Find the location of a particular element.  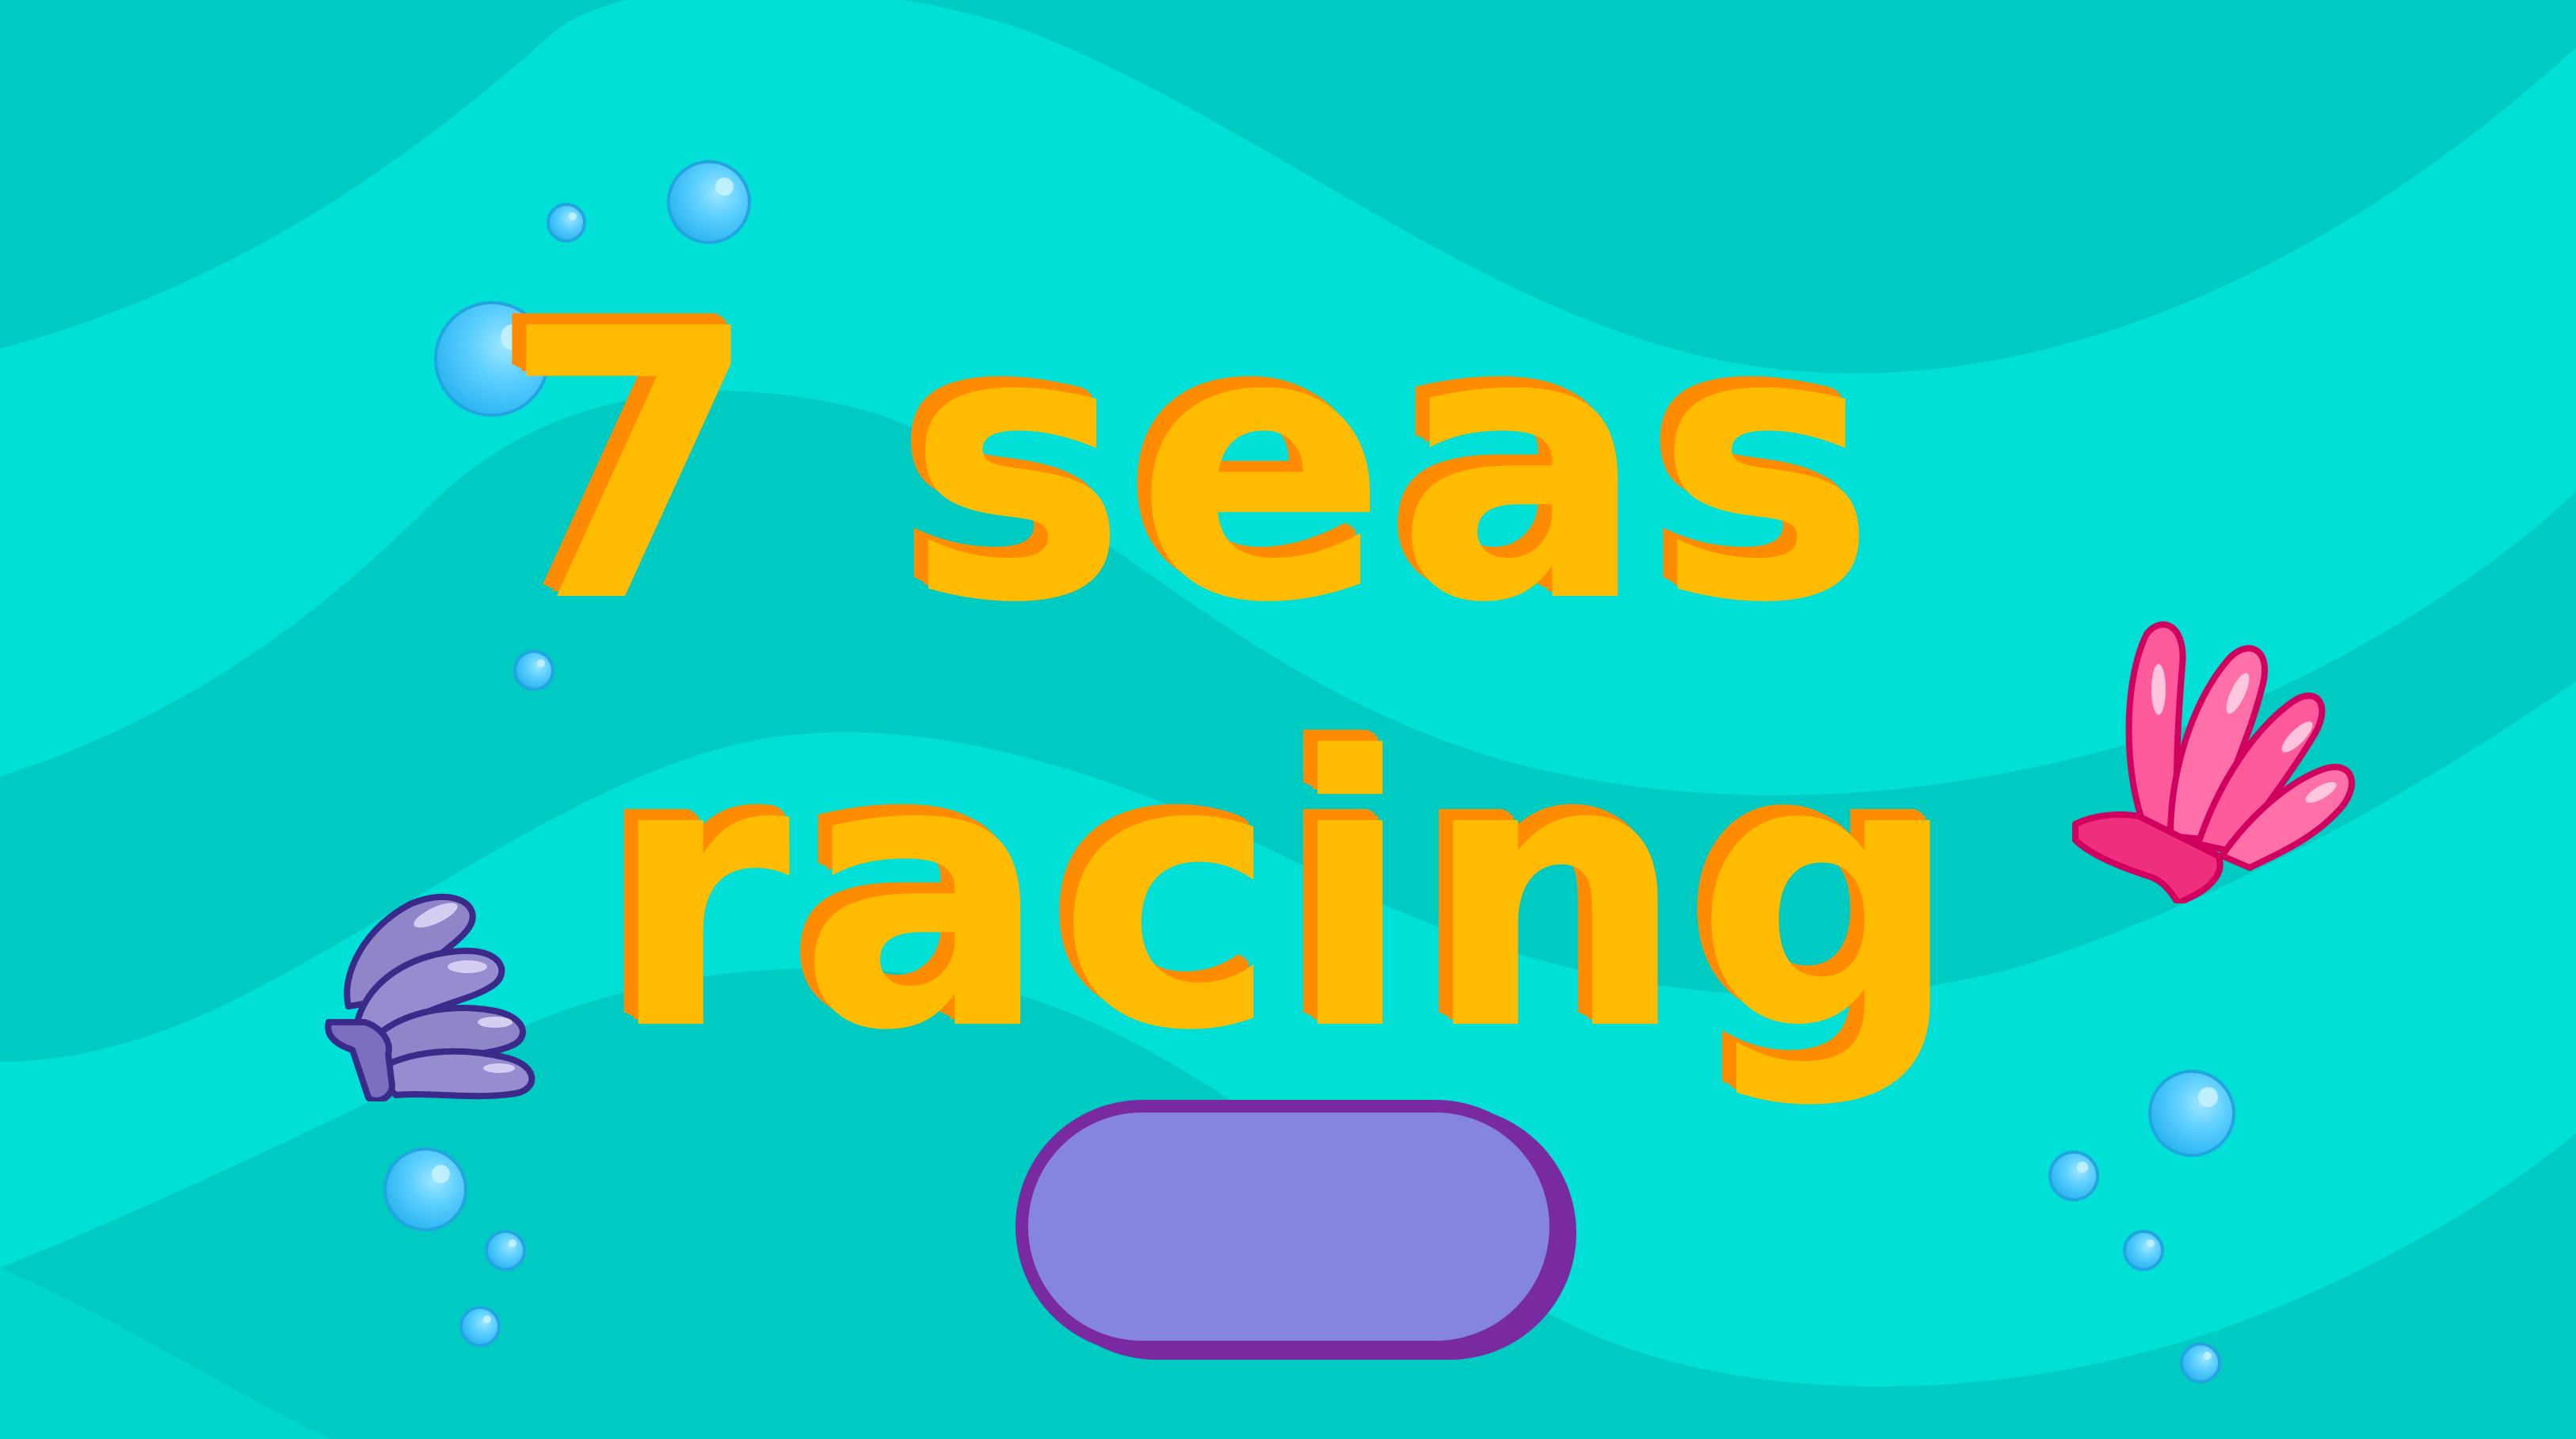

play-button is located at coordinates (1289, 1226).